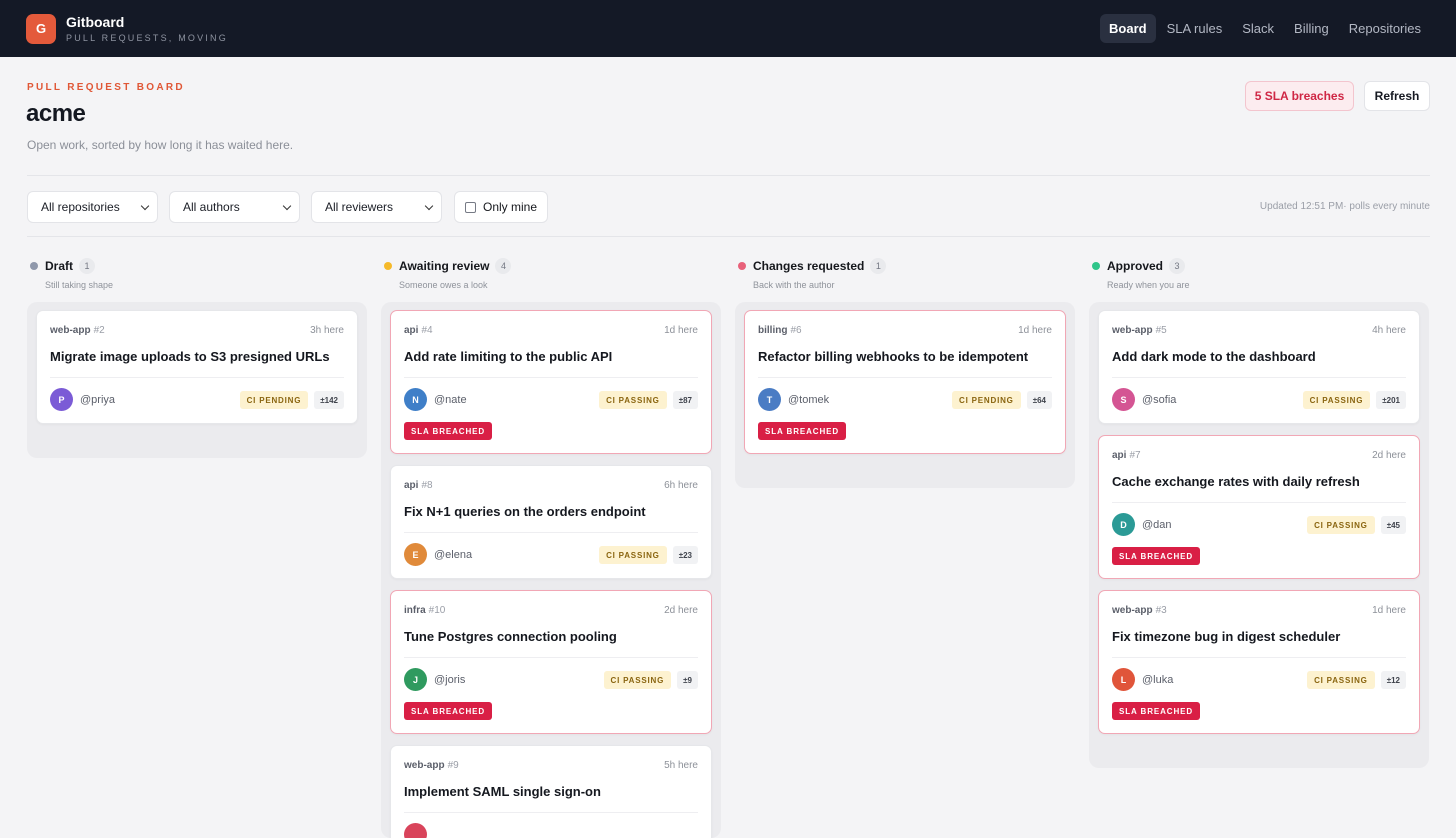 The image size is (1456, 838). I want to click on card-badges: CI PASSING ±12, so click(1356, 680).